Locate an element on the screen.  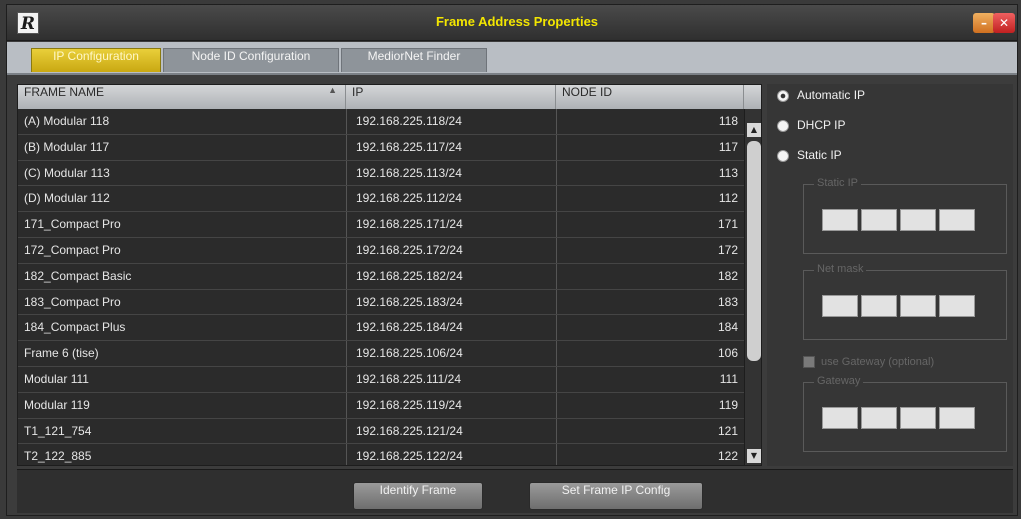
app-logo-icon: R is located at coordinates (28, 23).